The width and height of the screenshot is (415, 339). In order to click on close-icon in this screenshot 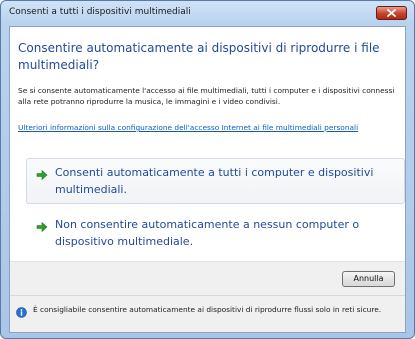, I will do `click(391, 13)`.